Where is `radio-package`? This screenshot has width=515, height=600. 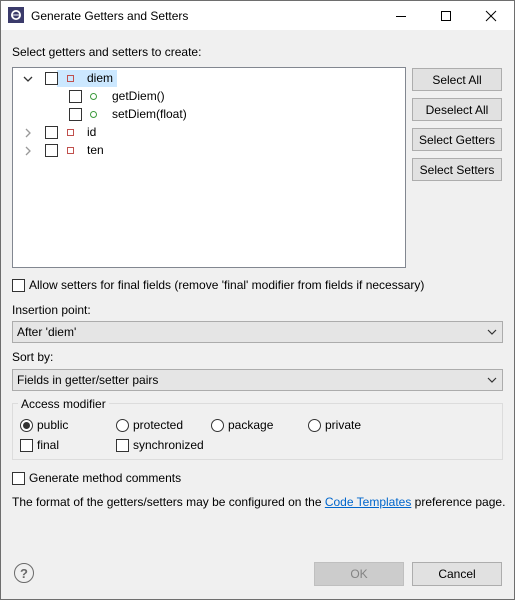
radio-package is located at coordinates (217, 425).